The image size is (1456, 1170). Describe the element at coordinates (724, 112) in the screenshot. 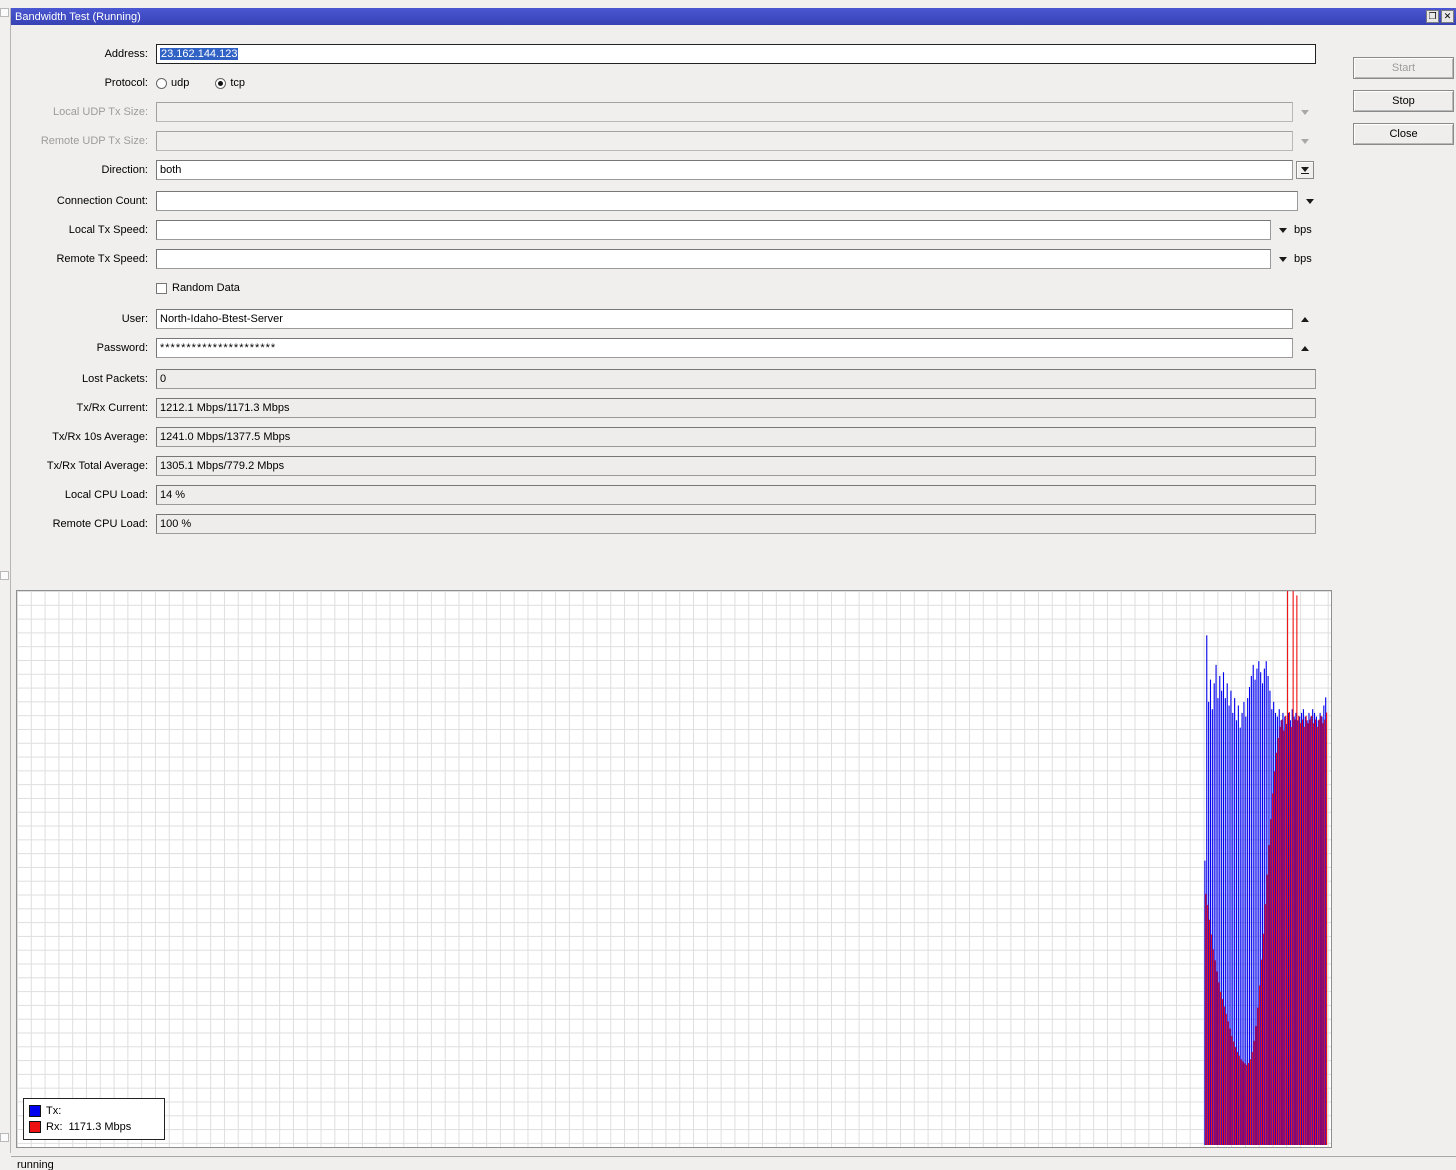

I see `local-udp-tx-size-input` at that location.